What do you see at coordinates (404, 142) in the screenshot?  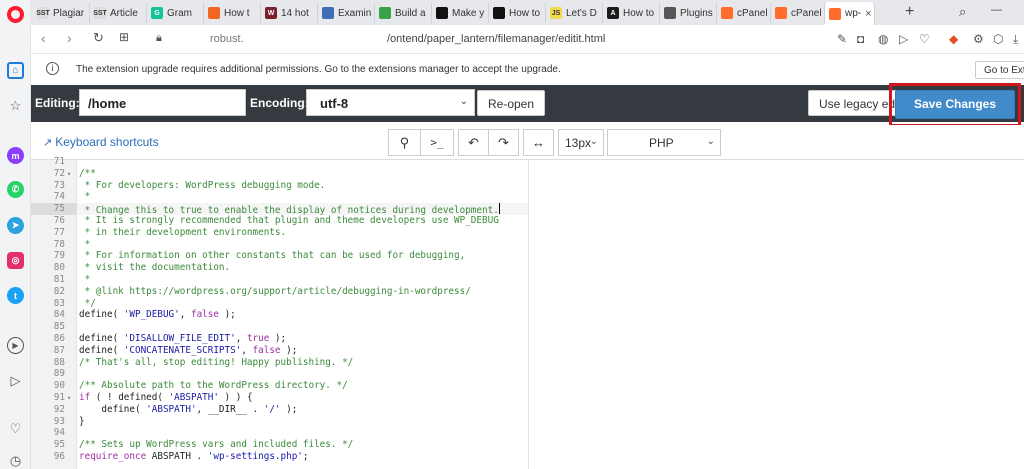 I see `search-button: ⚲` at bounding box center [404, 142].